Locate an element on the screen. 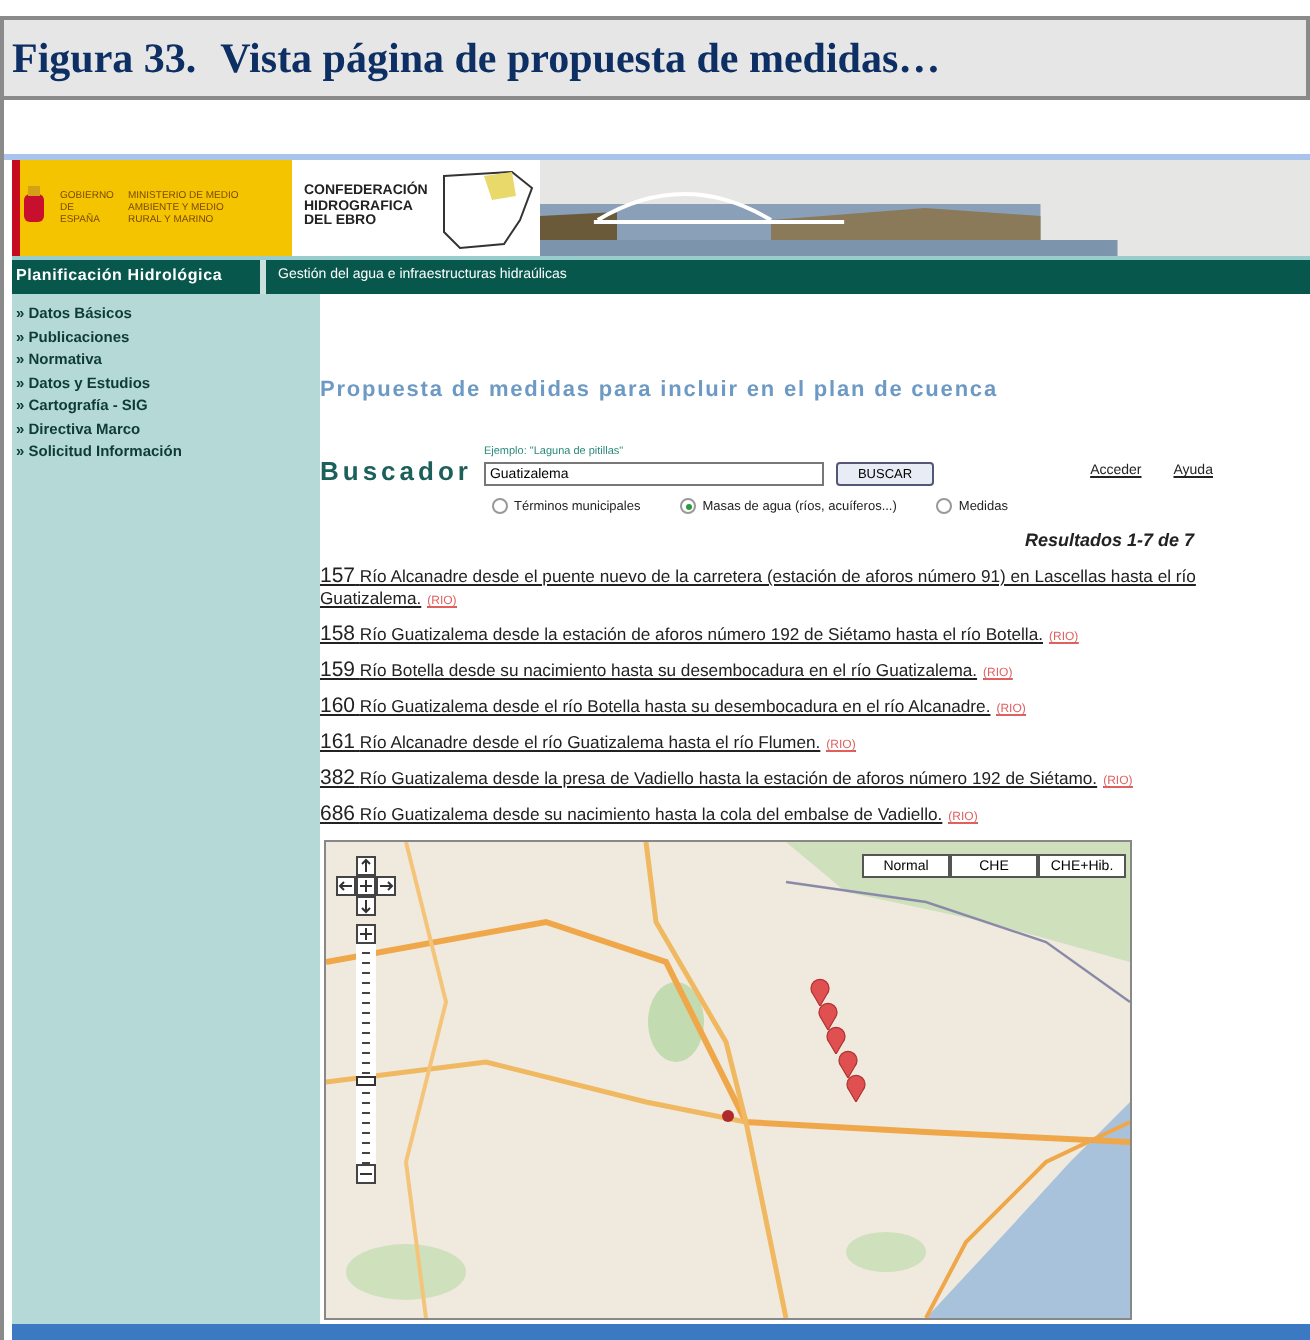 The width and height of the screenshot is (1310, 1340). pan-down-icon is located at coordinates (366, 906).